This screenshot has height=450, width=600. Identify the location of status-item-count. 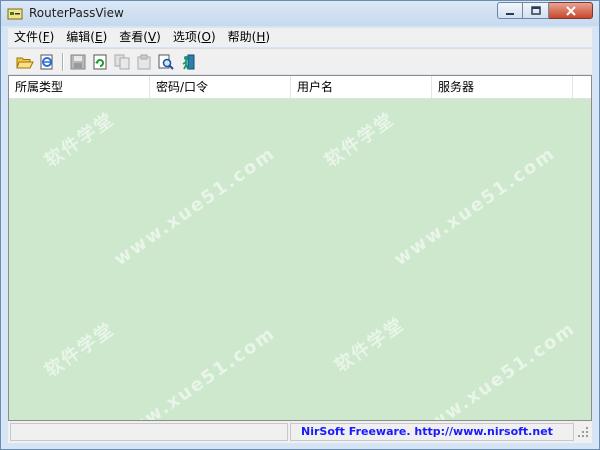
(149, 432).